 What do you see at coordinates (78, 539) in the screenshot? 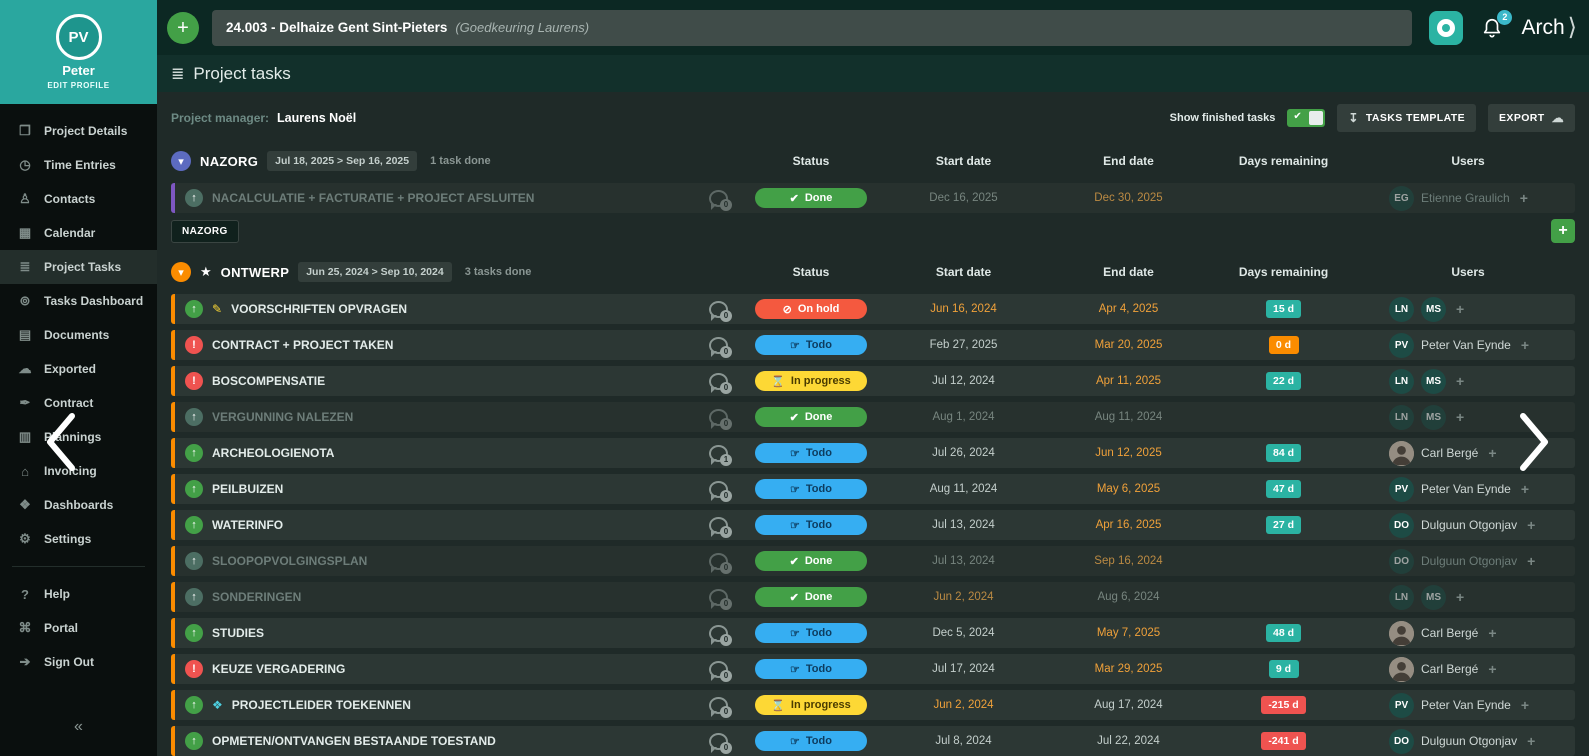
I see `sidebar-item-settings: ⚙ Settings` at bounding box center [78, 539].